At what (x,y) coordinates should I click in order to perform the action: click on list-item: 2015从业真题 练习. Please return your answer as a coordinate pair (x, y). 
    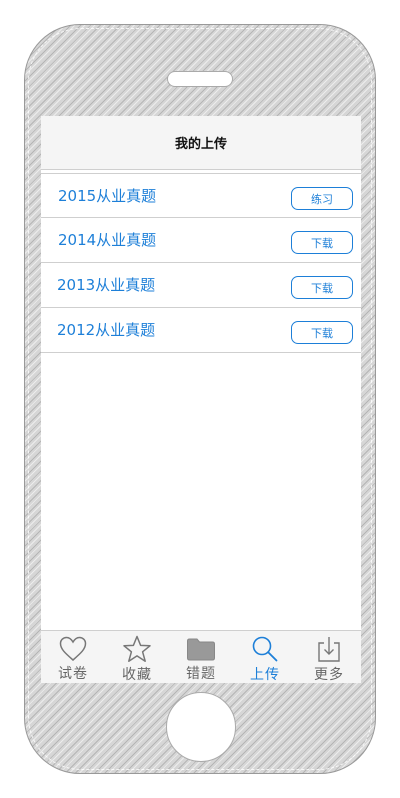
    Looking at the image, I should click on (201, 195).